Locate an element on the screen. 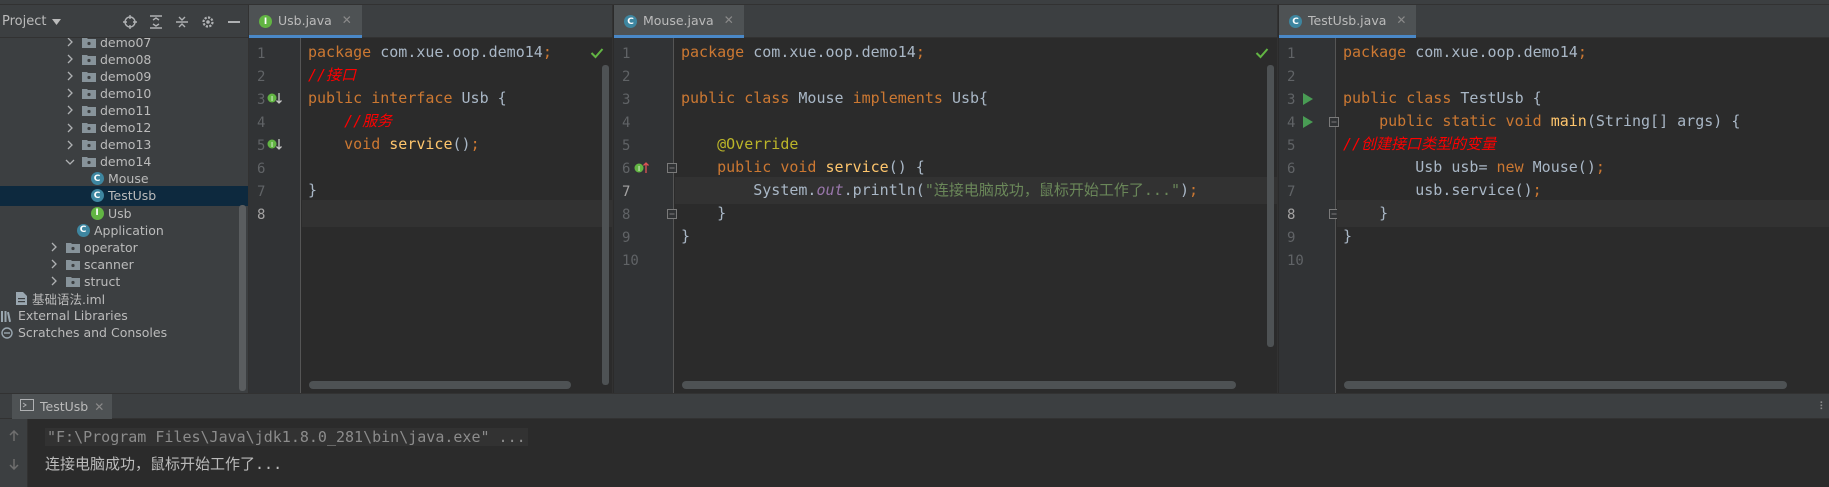  tree-item-label: demo12 is located at coordinates (126, 127).